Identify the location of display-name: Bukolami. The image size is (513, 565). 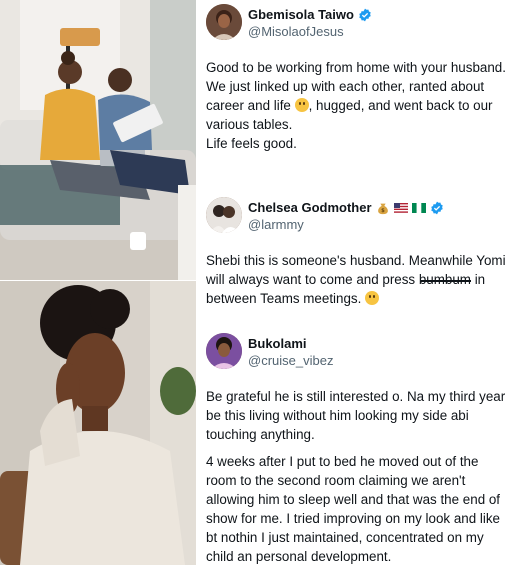
(277, 344).